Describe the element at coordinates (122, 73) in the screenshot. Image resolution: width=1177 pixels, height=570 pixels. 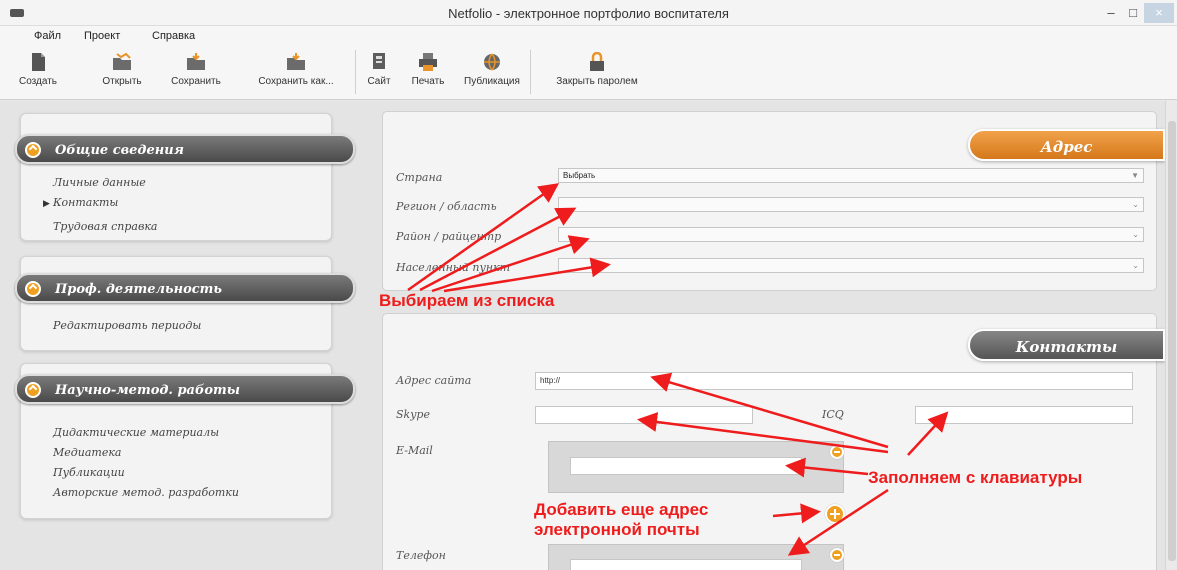
I see `open-button: Открыть` at that location.